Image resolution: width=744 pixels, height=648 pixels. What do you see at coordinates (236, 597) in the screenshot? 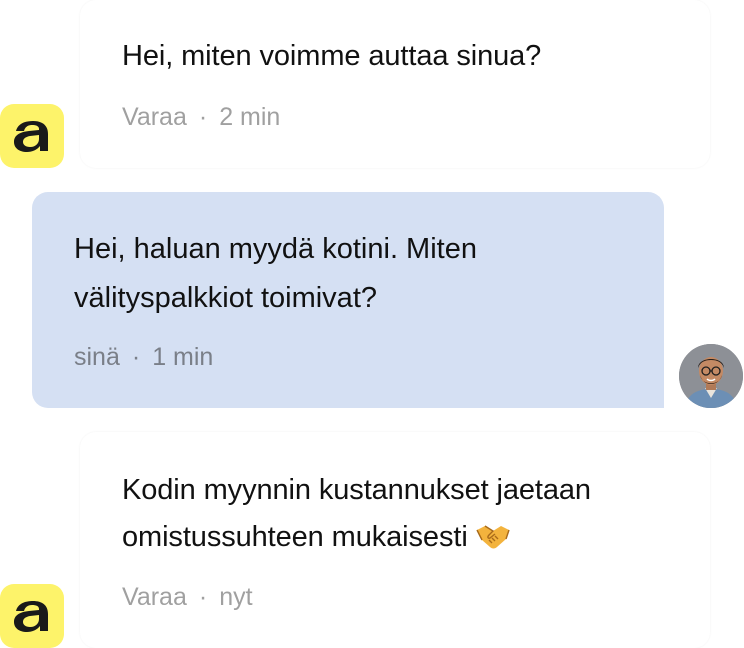
I see `message-time: nyt` at bounding box center [236, 597].